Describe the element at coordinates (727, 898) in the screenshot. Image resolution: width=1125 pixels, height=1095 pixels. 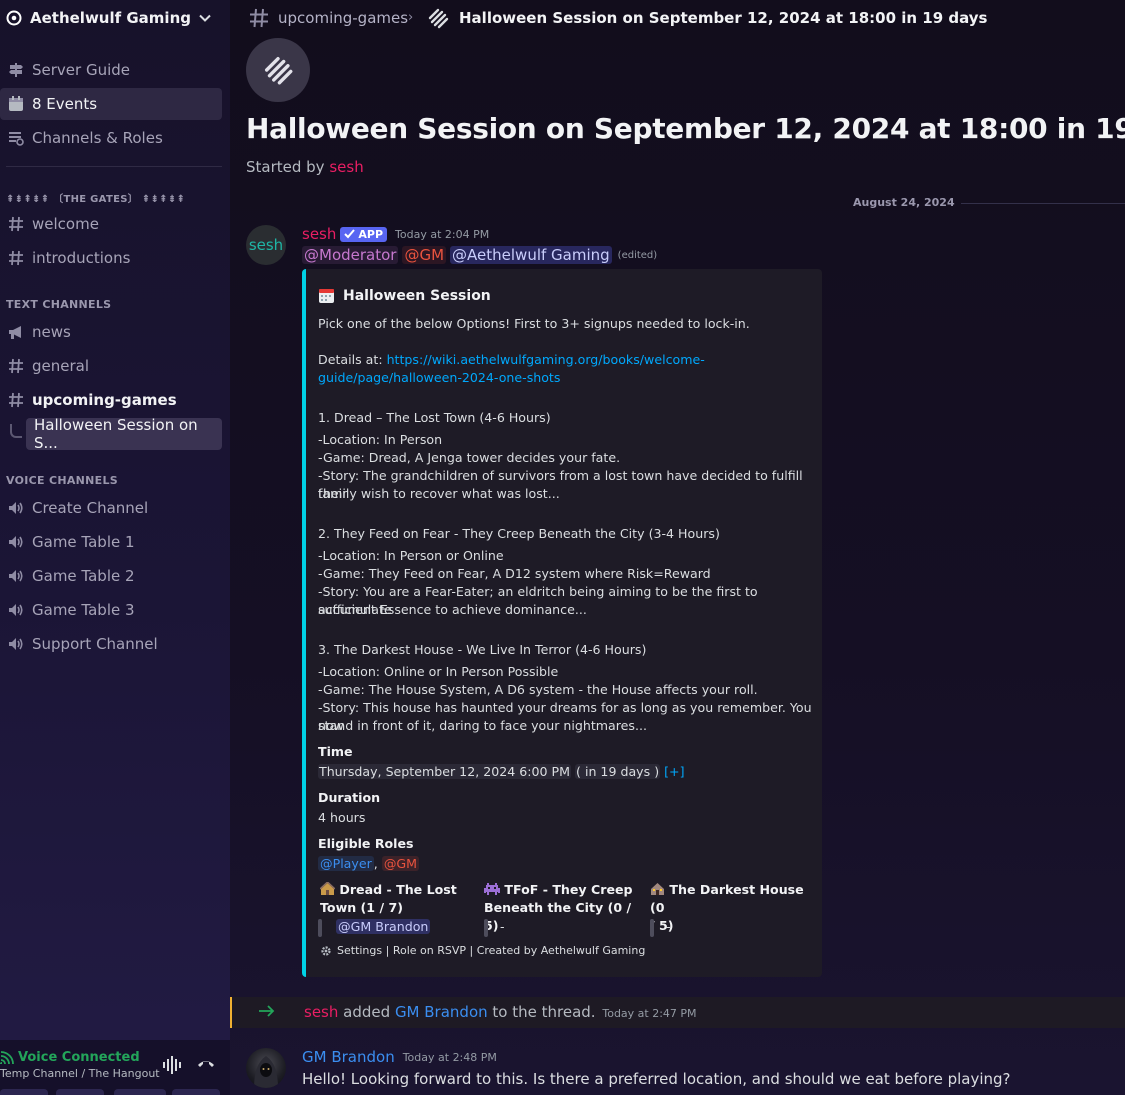
I see `rsvp-column-title: The Darkest House (0` at that location.